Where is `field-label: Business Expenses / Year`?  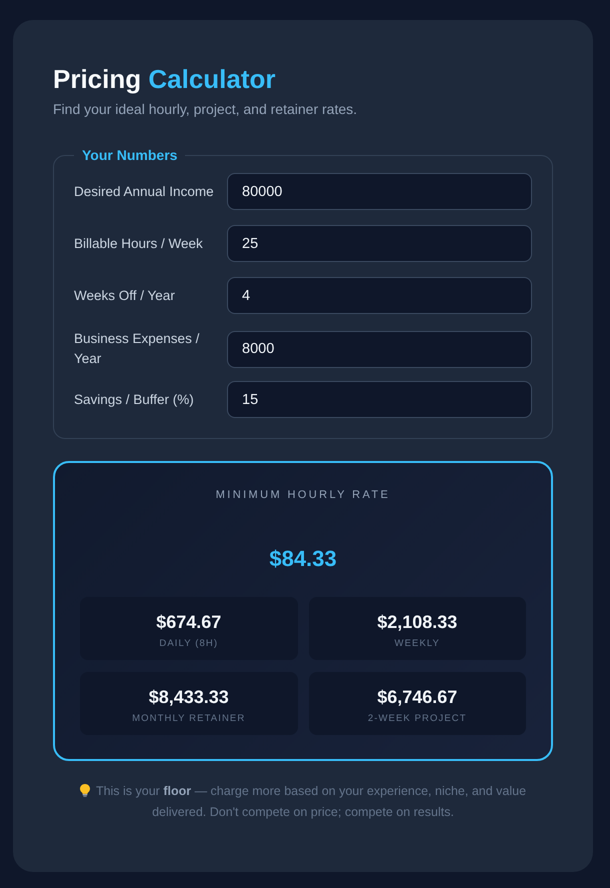 field-label: Business Expenses / Year is located at coordinates (137, 349).